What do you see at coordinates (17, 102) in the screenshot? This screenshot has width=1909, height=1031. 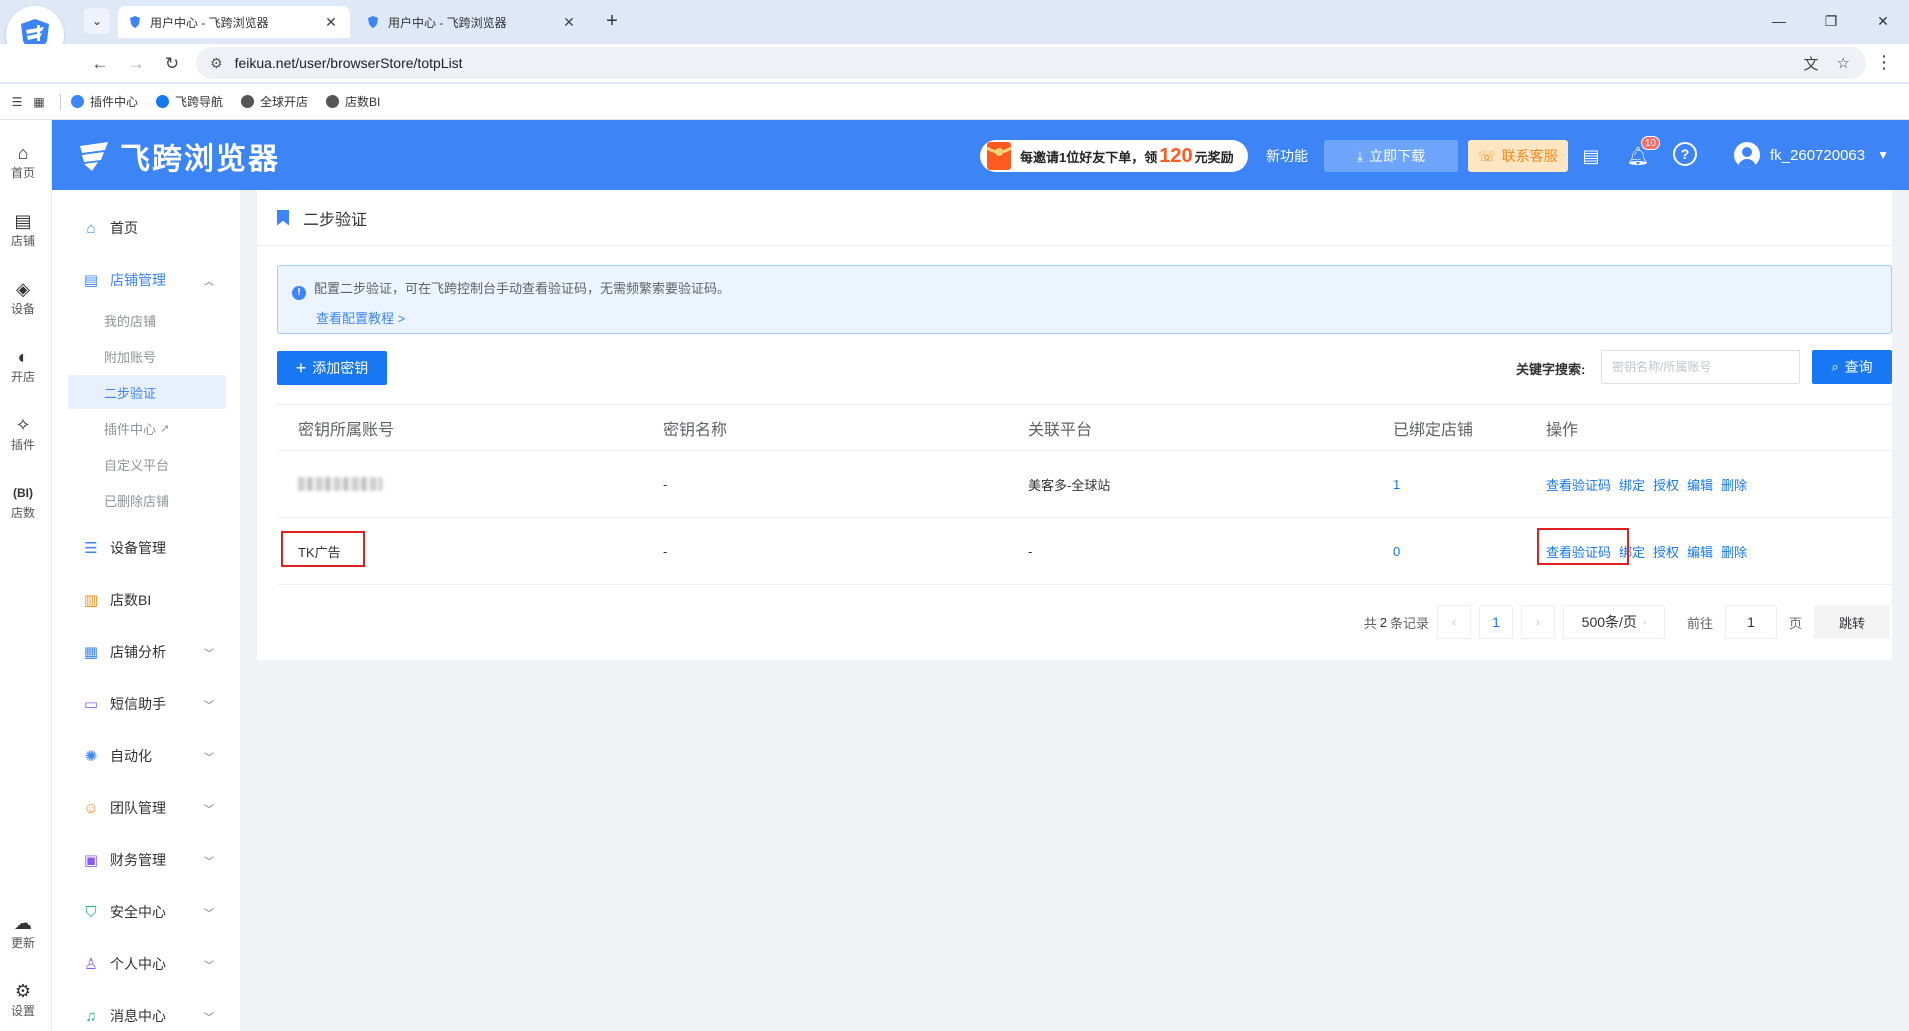 I see `sidebar-toggle-icon: ☰` at bounding box center [17, 102].